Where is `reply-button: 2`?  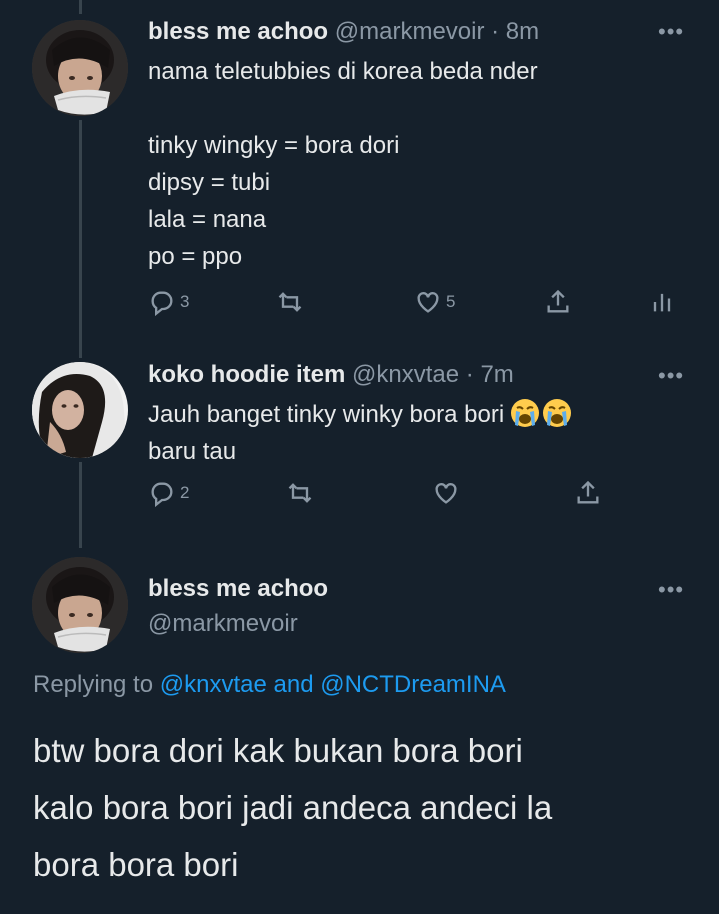
reply-button: 2 is located at coordinates (168, 493).